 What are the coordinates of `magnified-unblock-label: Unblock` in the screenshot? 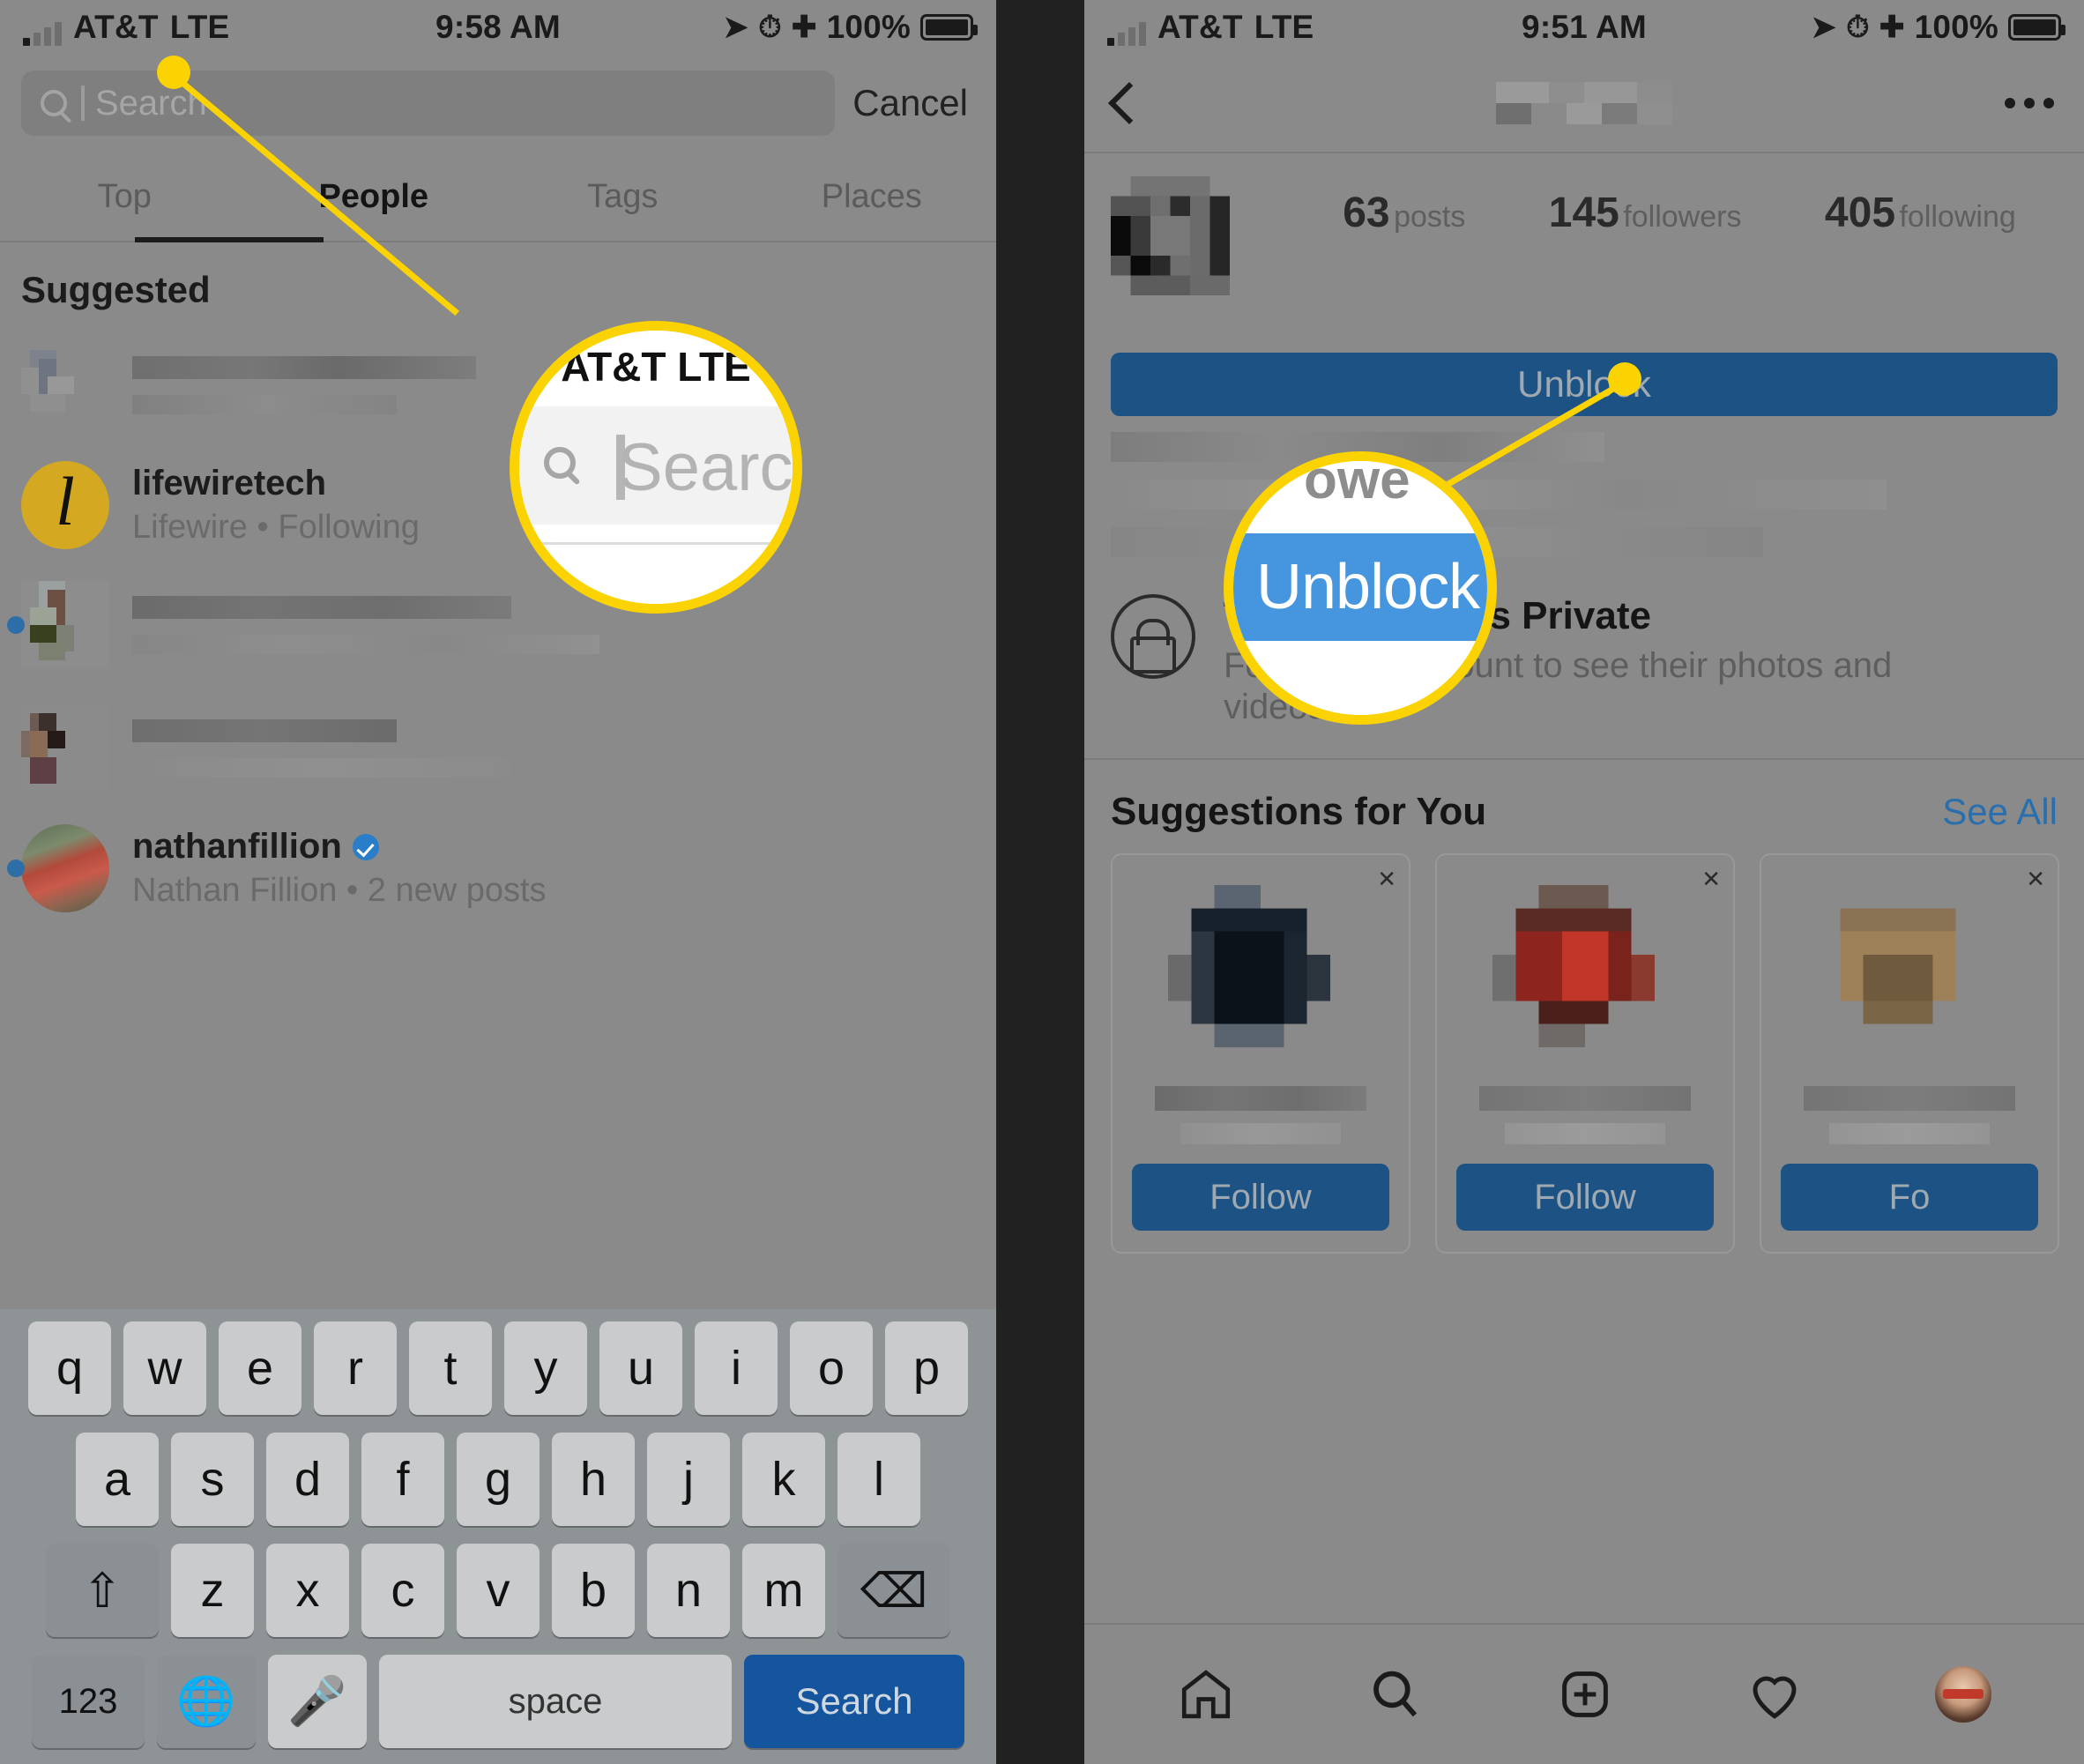 It's located at (1368, 587).